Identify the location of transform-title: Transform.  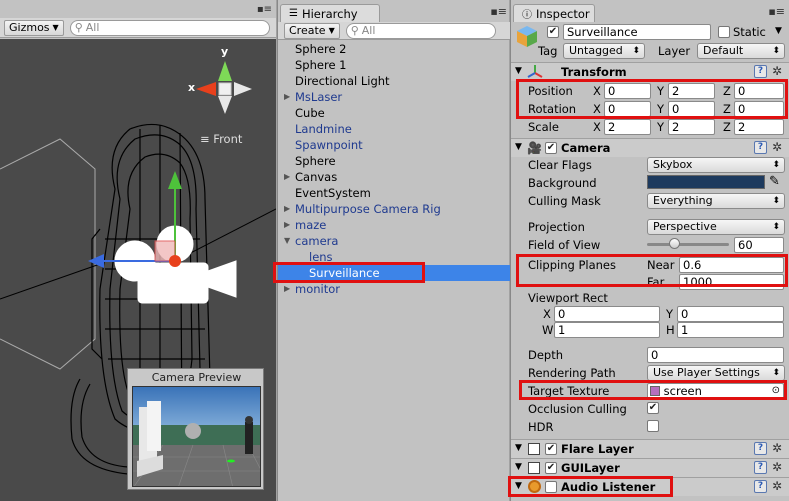
(594, 72).